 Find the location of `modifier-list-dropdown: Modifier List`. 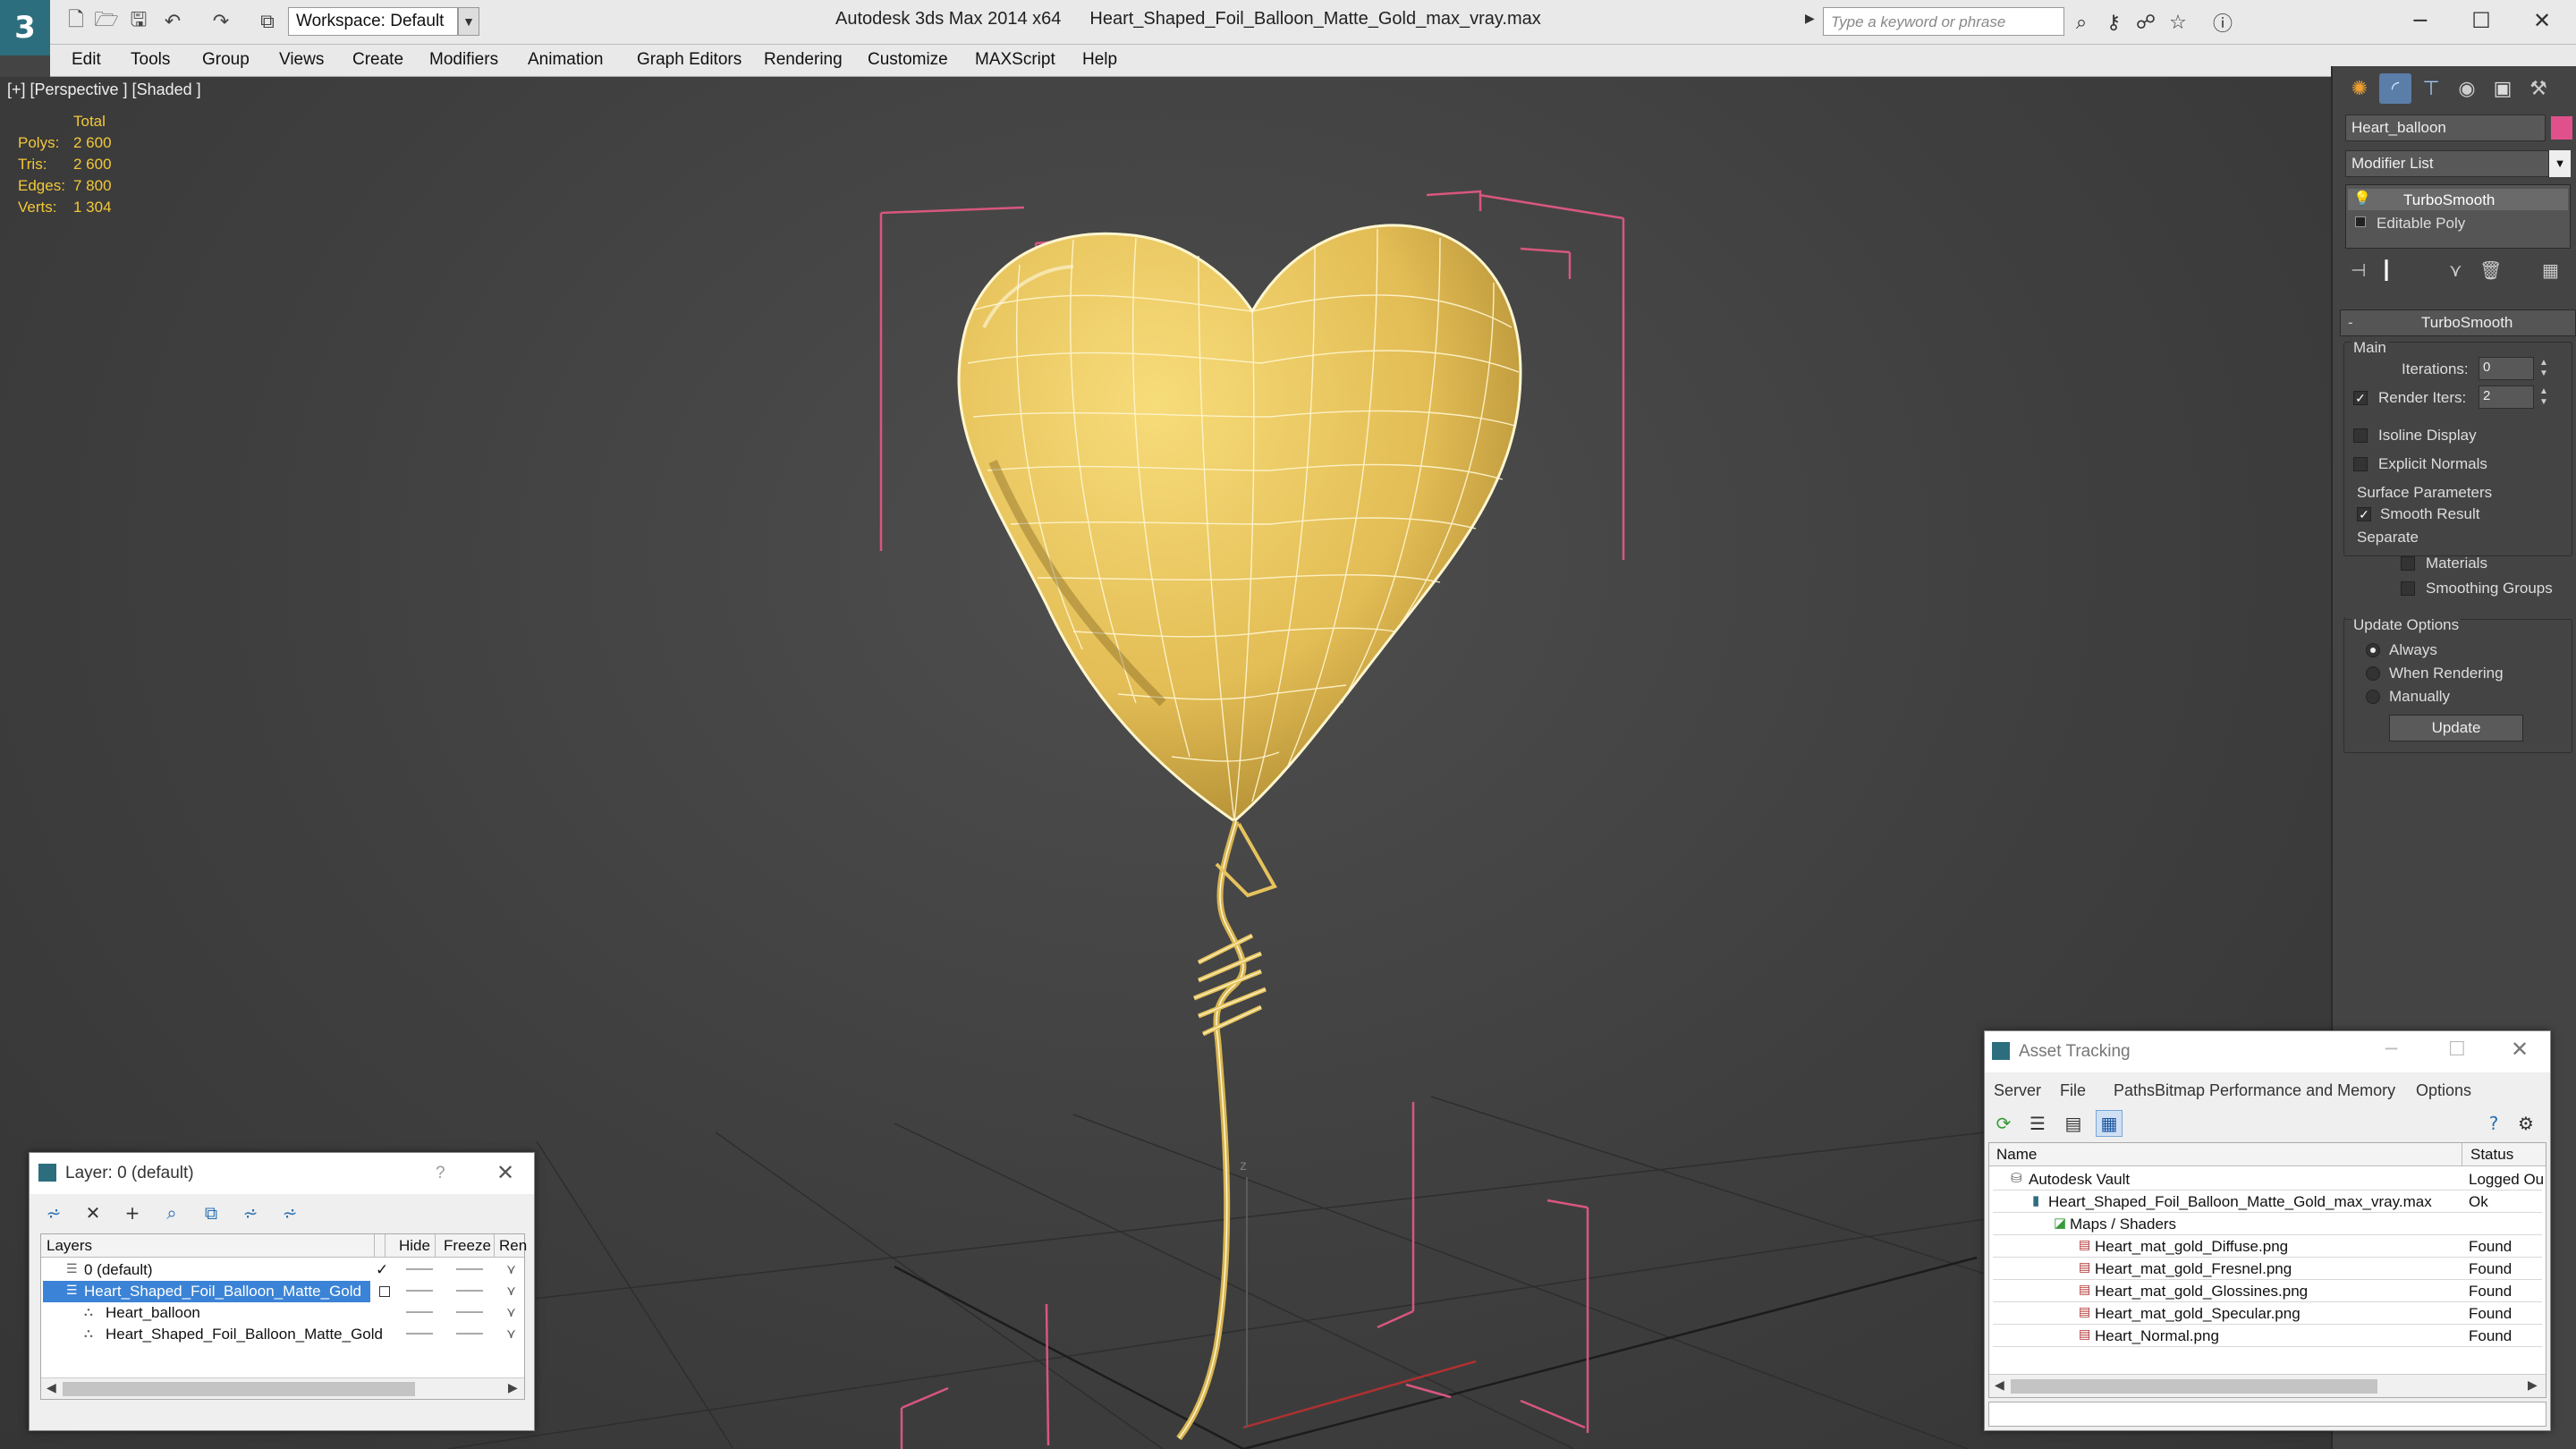

modifier-list-dropdown: Modifier List is located at coordinates (2447, 163).